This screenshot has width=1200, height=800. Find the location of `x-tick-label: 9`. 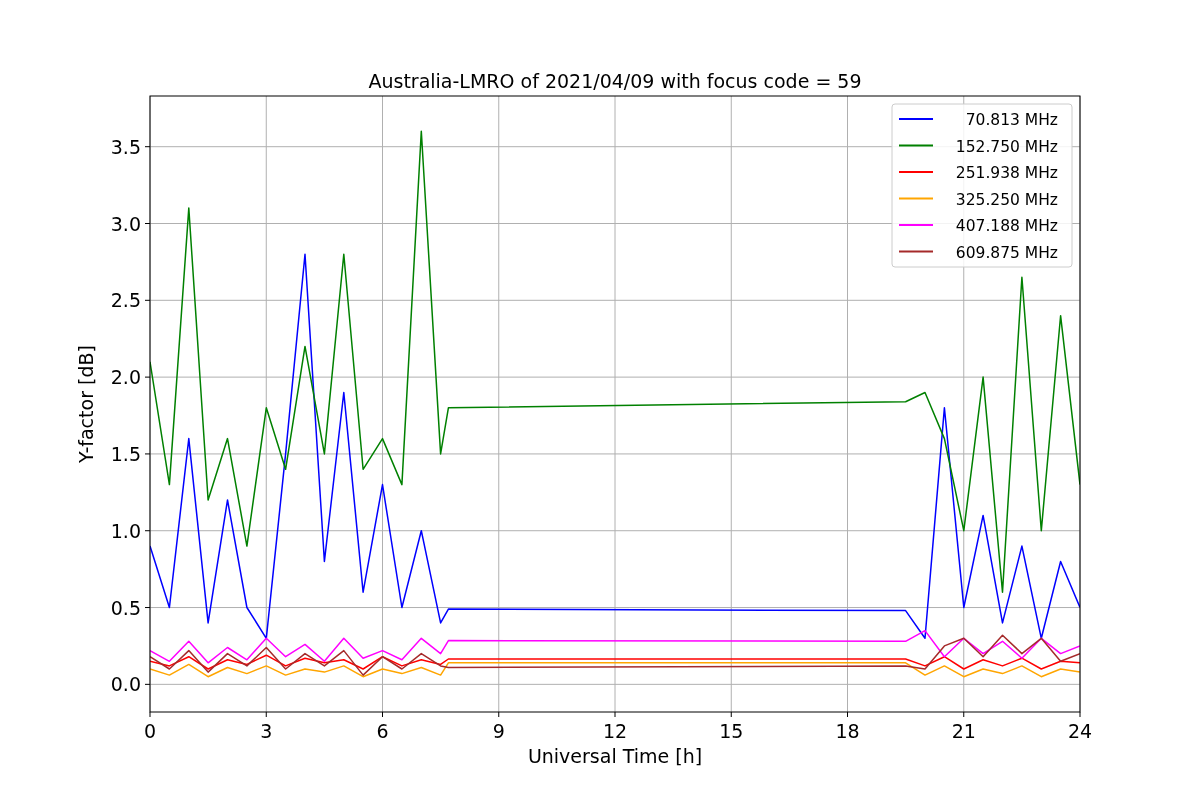

x-tick-label: 9 is located at coordinates (498, 731).